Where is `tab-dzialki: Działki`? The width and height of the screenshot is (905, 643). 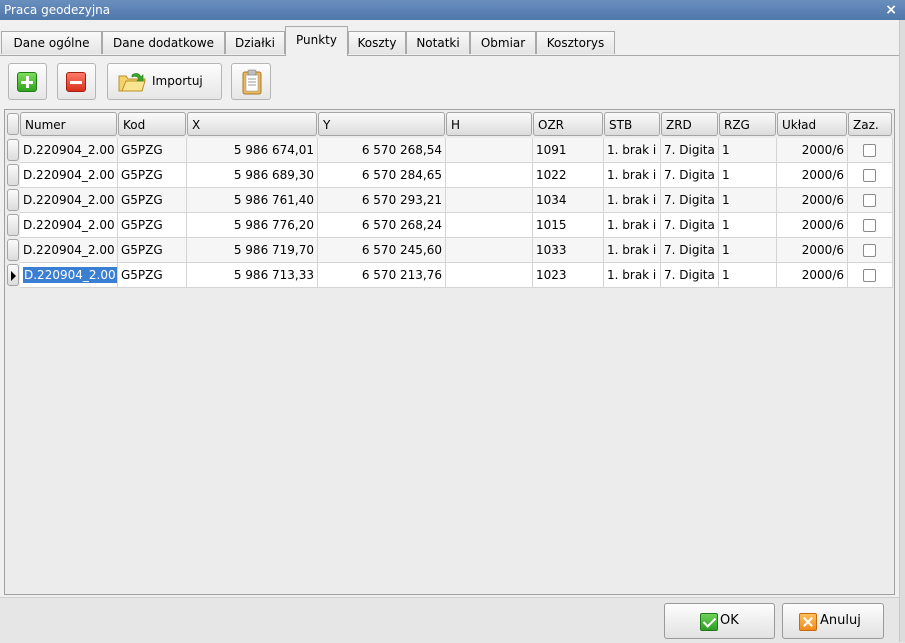
tab-dzialki: Działki is located at coordinates (255, 42).